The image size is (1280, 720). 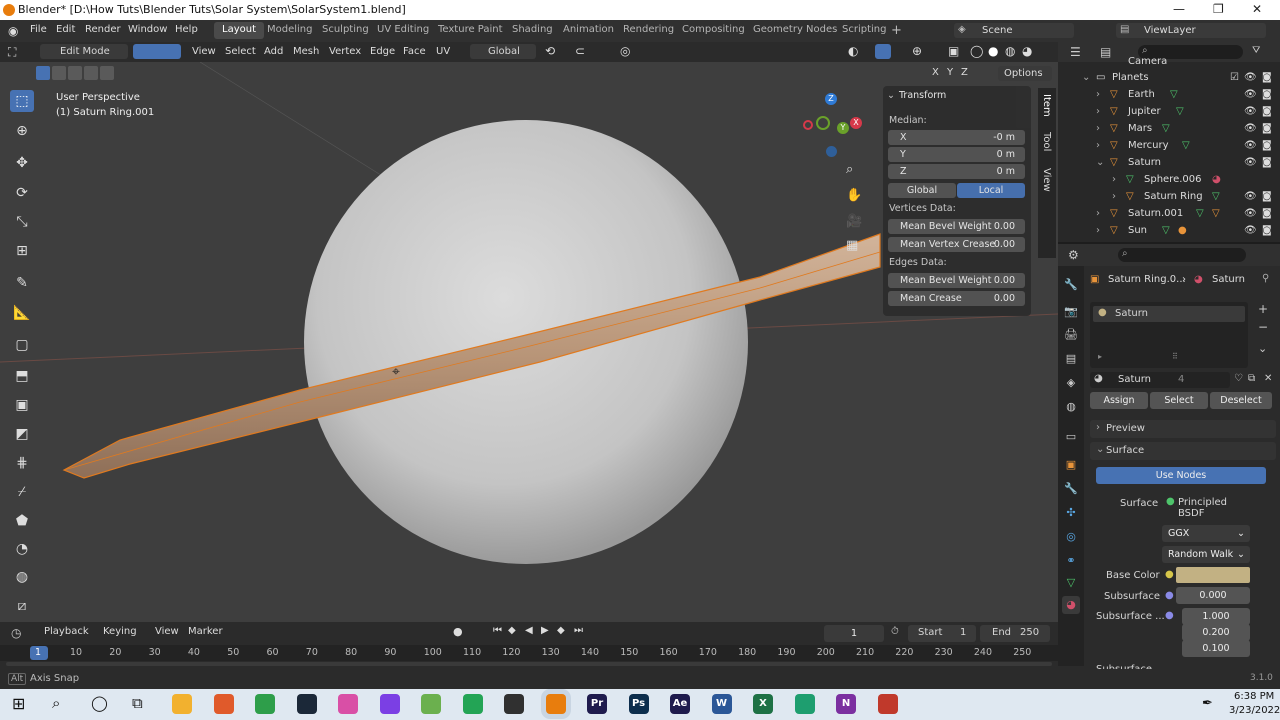 I want to click on outliner-row-planets: ⌄ ▭ Planets ☑ 👁 ◙, so click(x=1169, y=78).